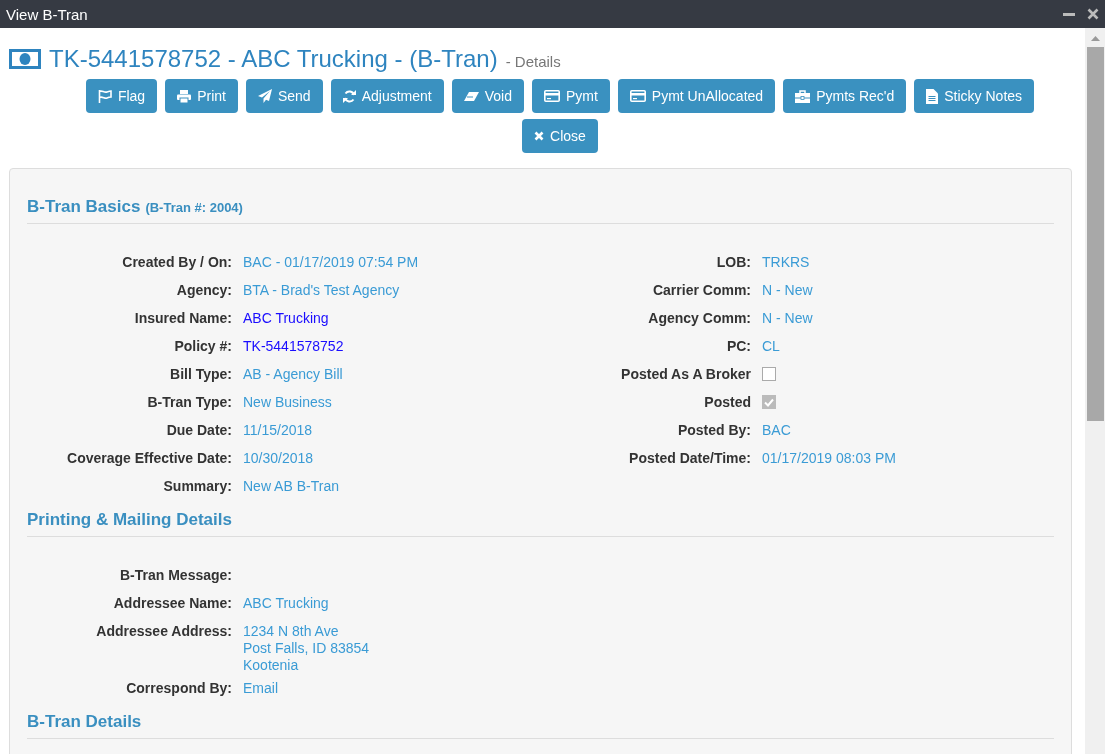  What do you see at coordinates (291, 487) in the screenshot?
I see `field-value: New AB B-Tran` at bounding box center [291, 487].